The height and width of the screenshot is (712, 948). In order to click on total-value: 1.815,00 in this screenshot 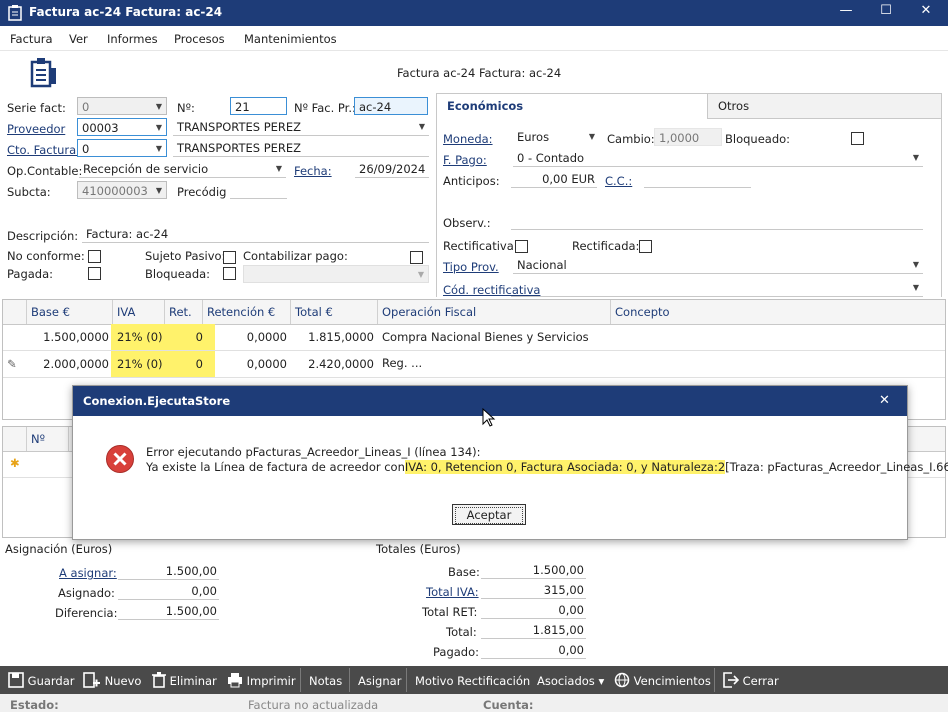, I will do `click(533, 630)`.